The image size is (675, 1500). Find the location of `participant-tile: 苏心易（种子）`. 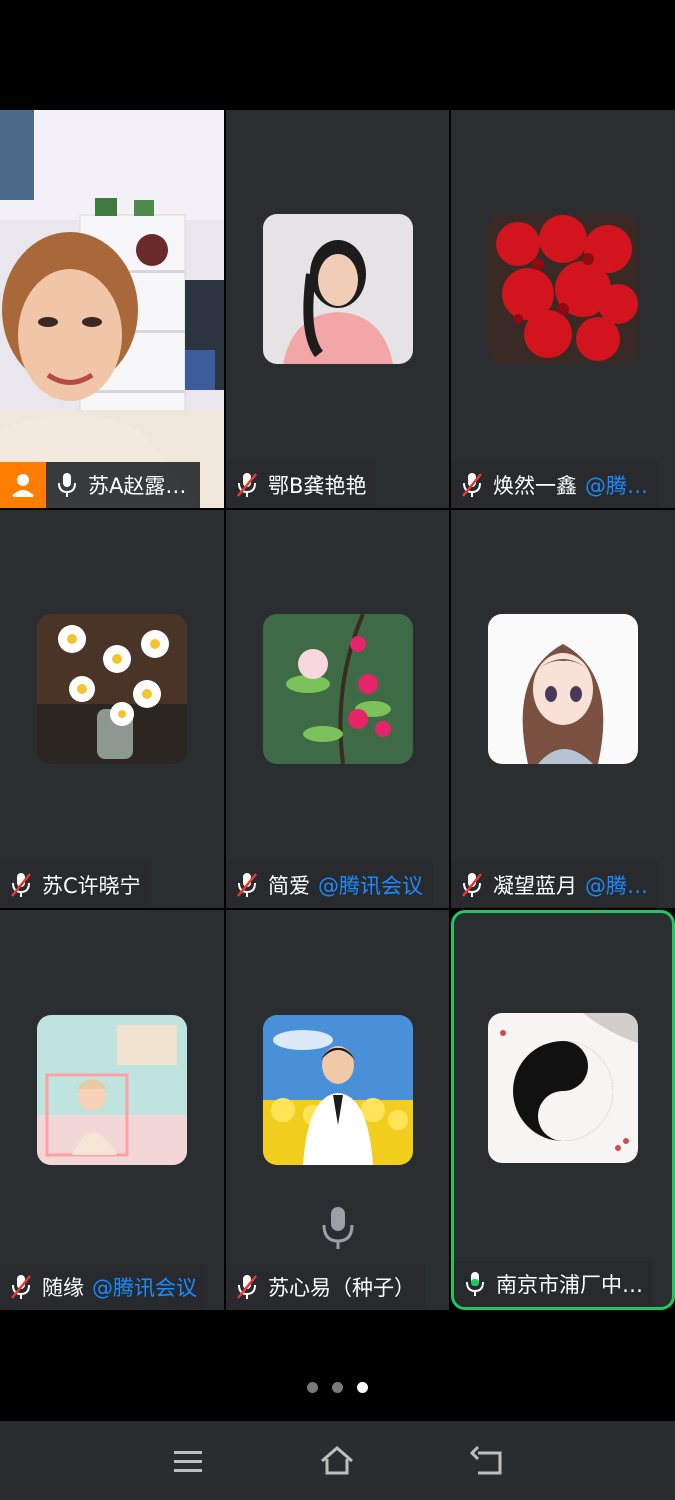

participant-tile: 苏心易（种子） is located at coordinates (337, 1110).